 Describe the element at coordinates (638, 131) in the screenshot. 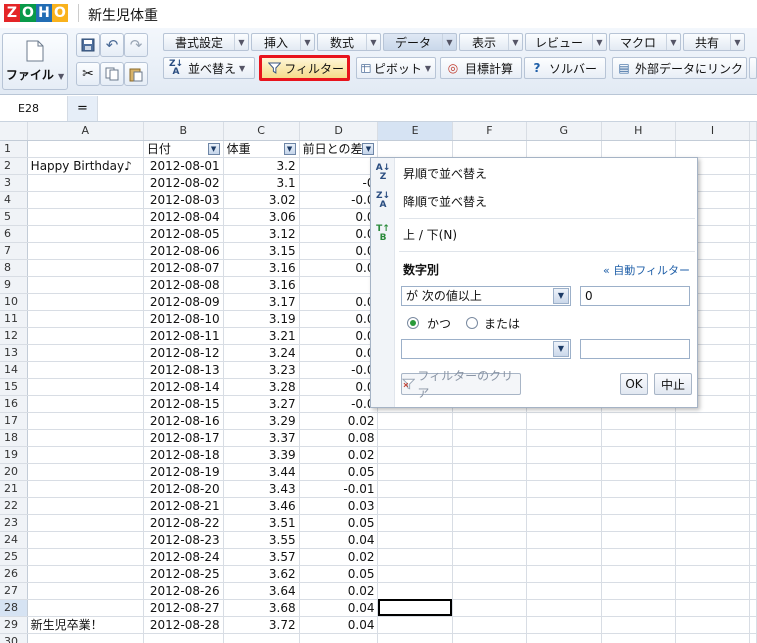

I see `column-header: H` at that location.